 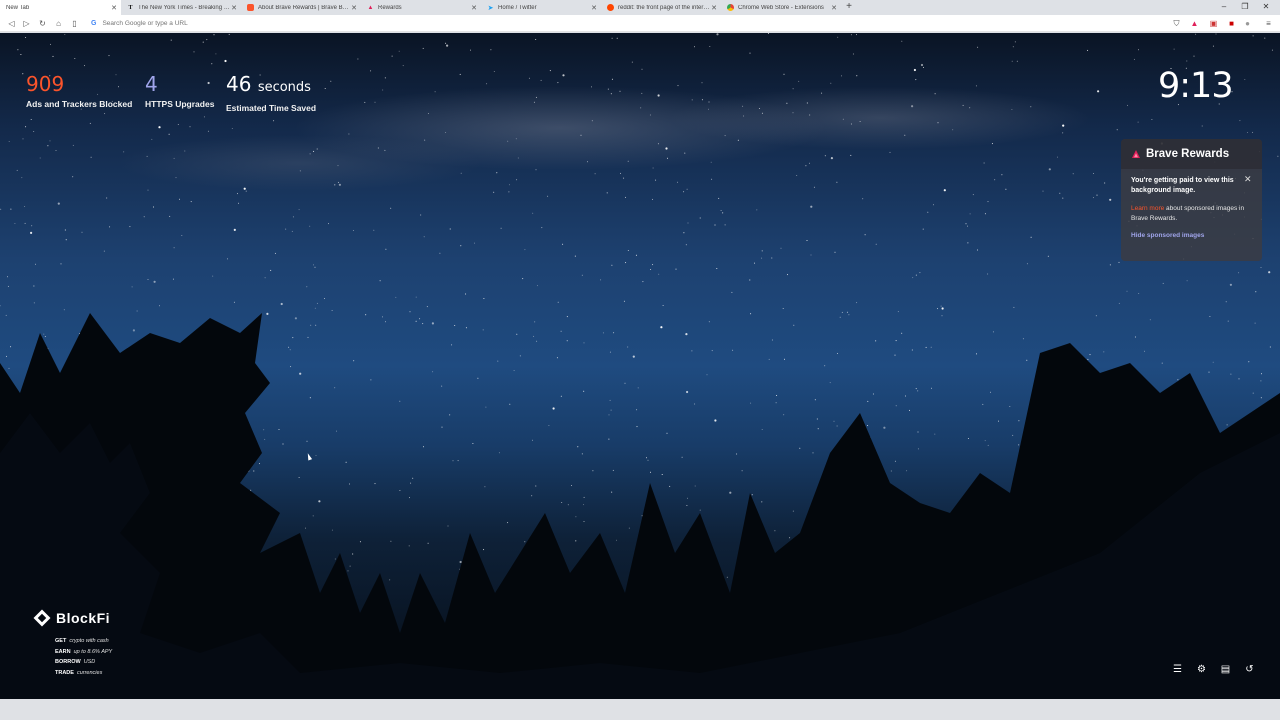 I want to click on customize-icon: ☰, so click(x=1177, y=669).